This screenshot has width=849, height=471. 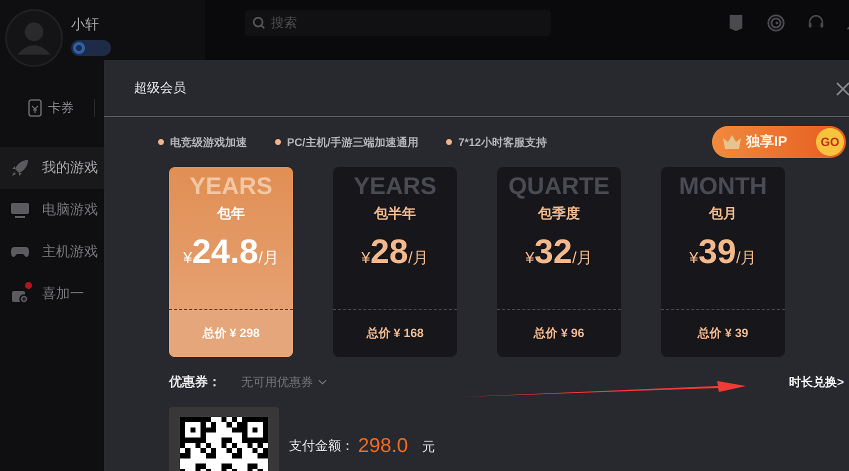 What do you see at coordinates (736, 23) in the screenshot?
I see `shield-icon` at bounding box center [736, 23].